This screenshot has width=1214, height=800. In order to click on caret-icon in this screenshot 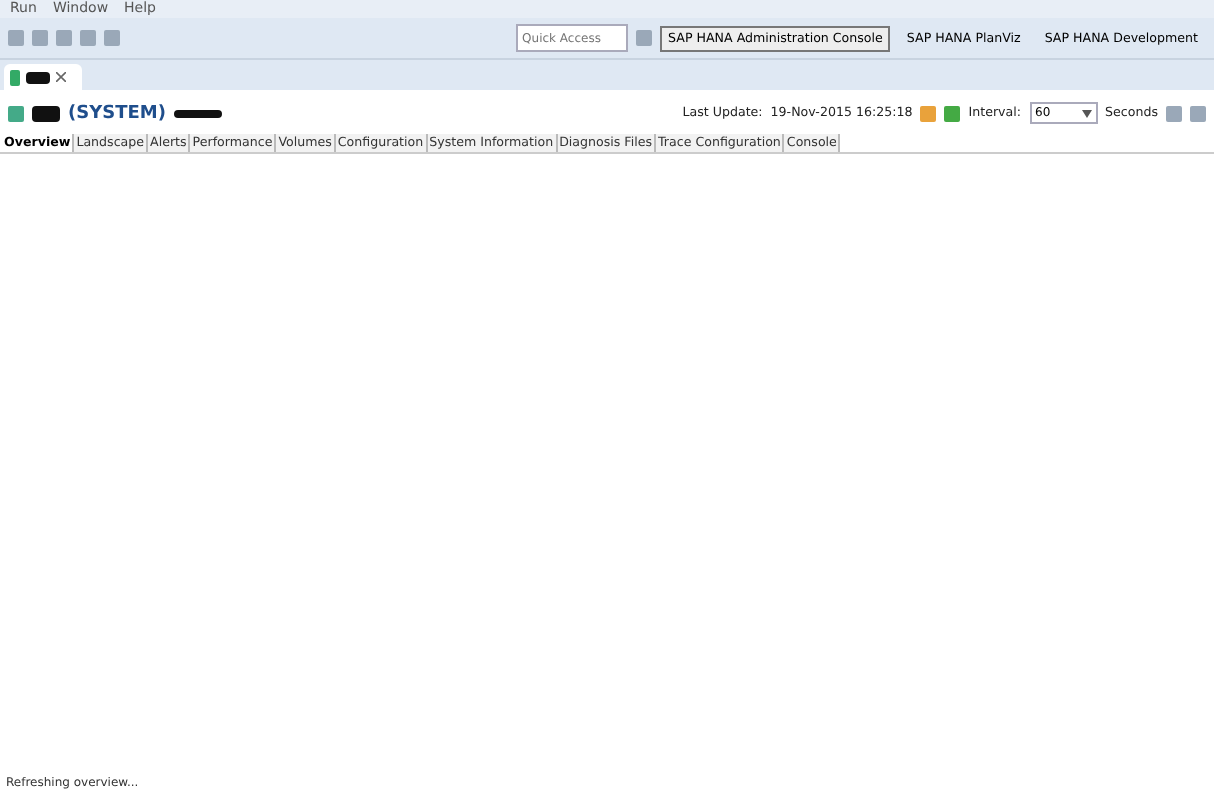, I will do `click(1086, 113)`.